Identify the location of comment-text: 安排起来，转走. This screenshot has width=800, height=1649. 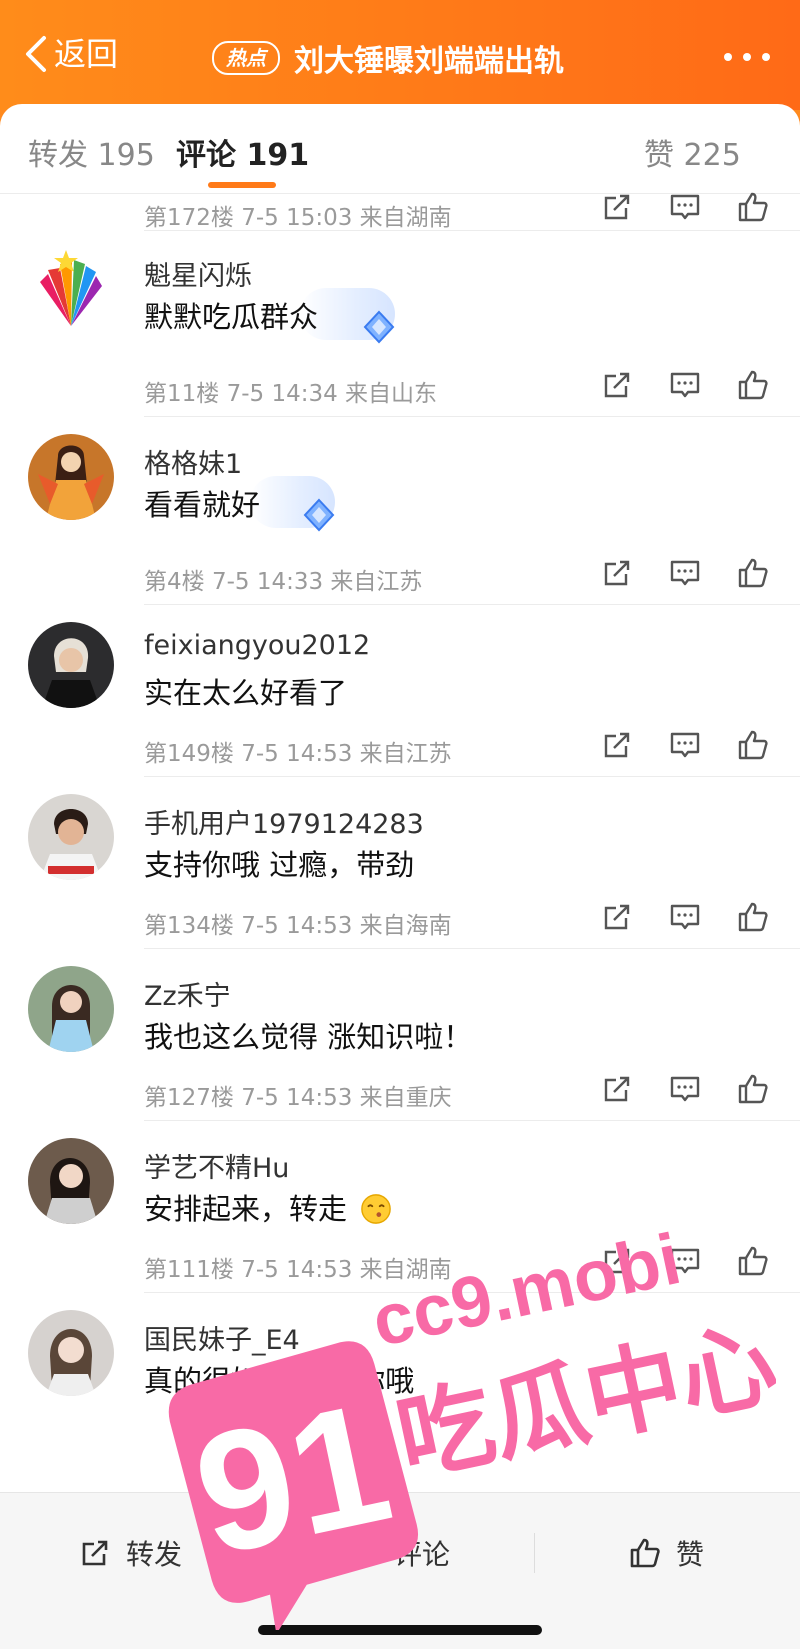
(268, 1207).